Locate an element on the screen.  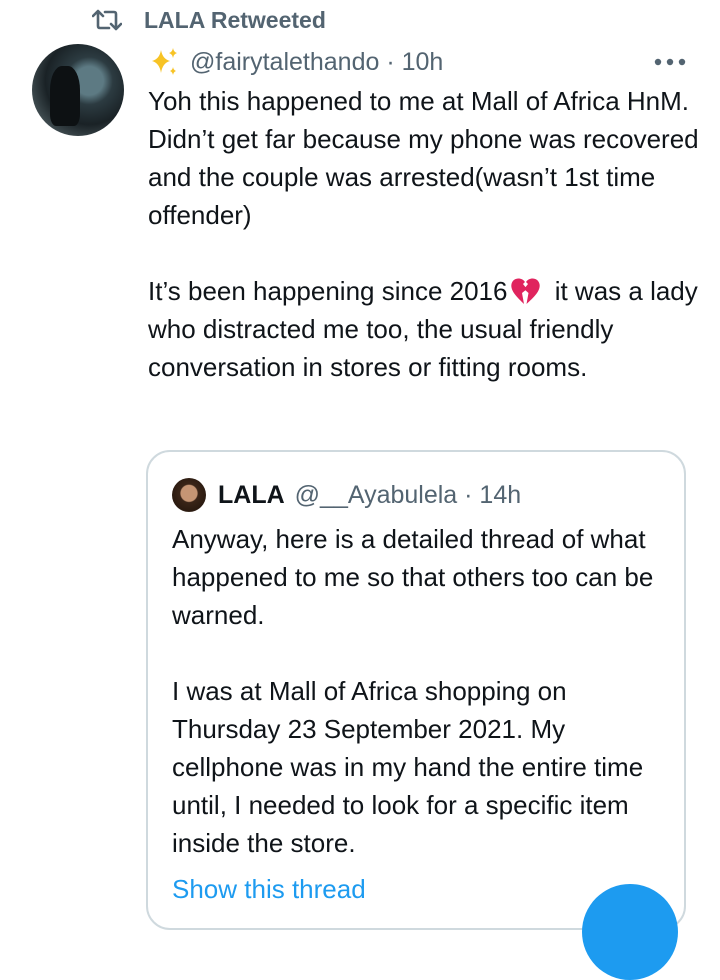
quoted-author-name: LALA is located at coordinates (251, 494).